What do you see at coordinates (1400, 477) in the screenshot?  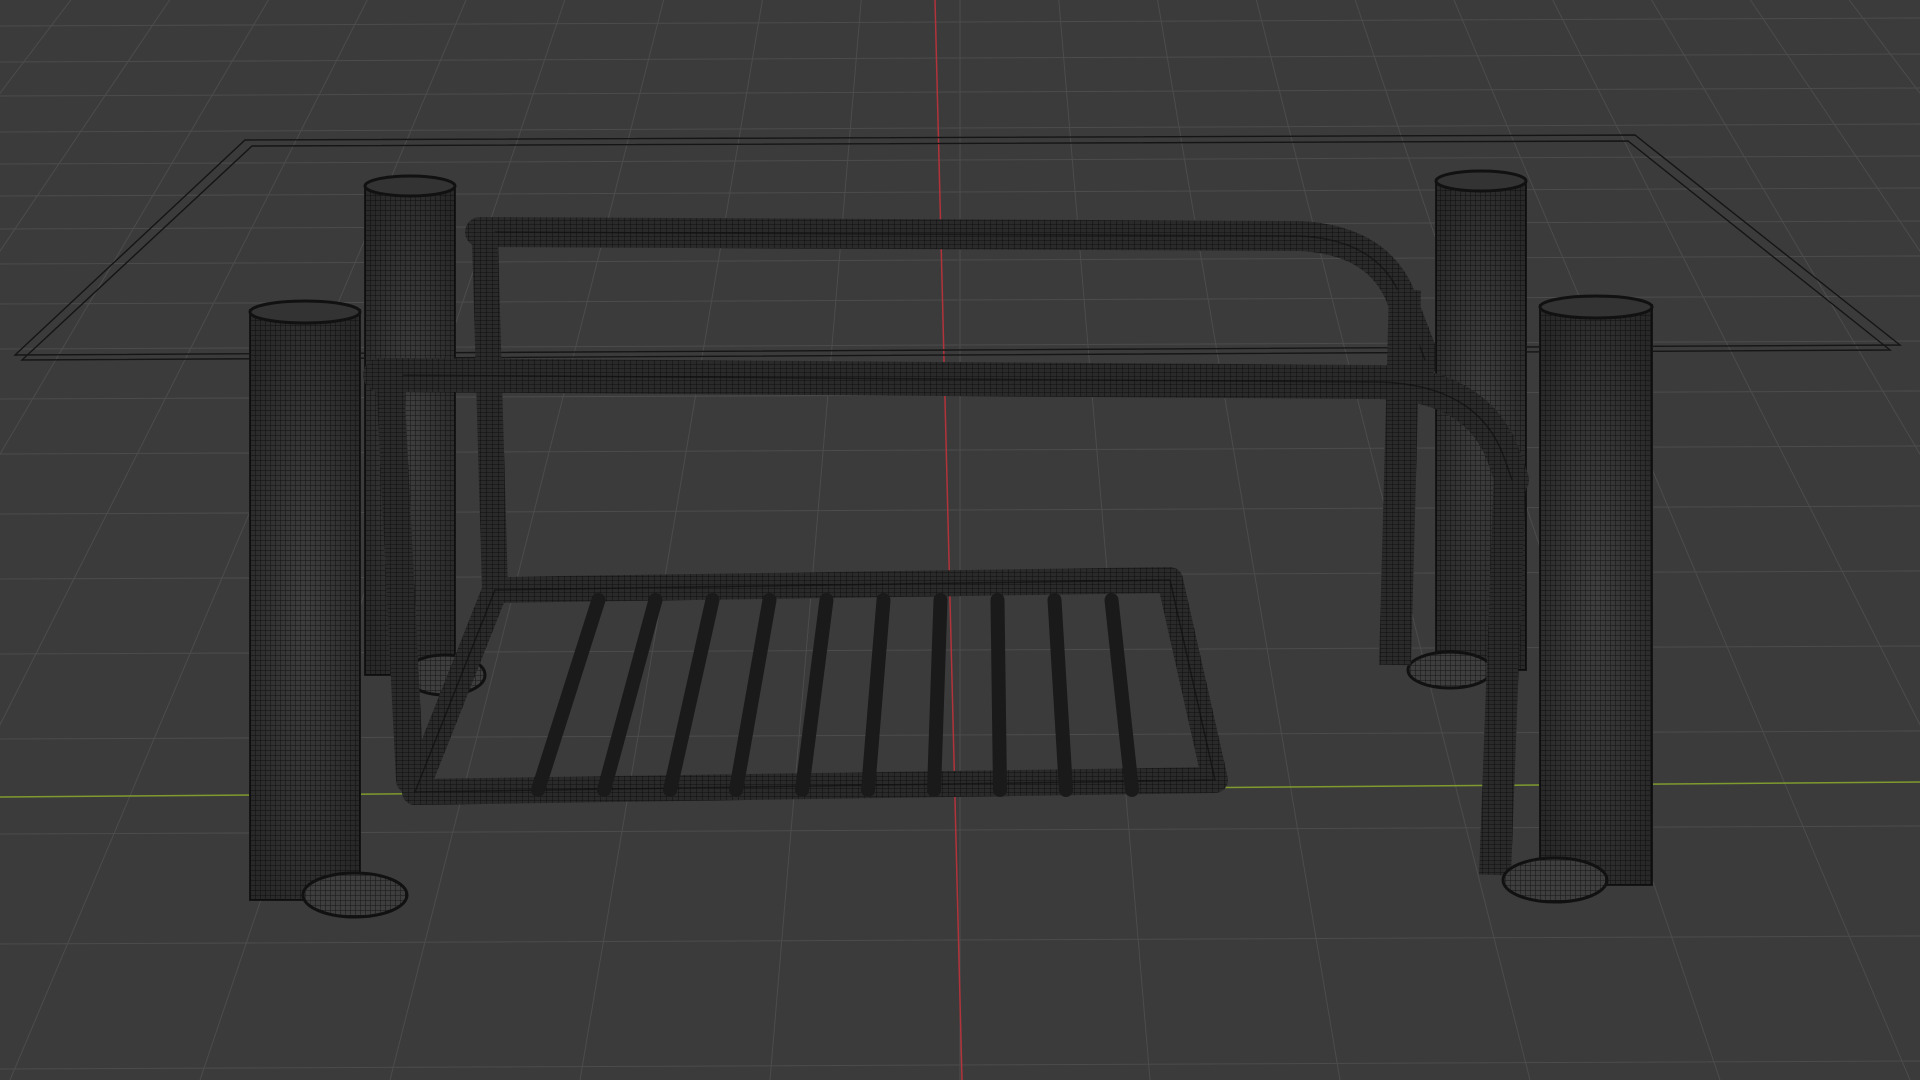 I see `frame-tube-right-drop` at bounding box center [1400, 477].